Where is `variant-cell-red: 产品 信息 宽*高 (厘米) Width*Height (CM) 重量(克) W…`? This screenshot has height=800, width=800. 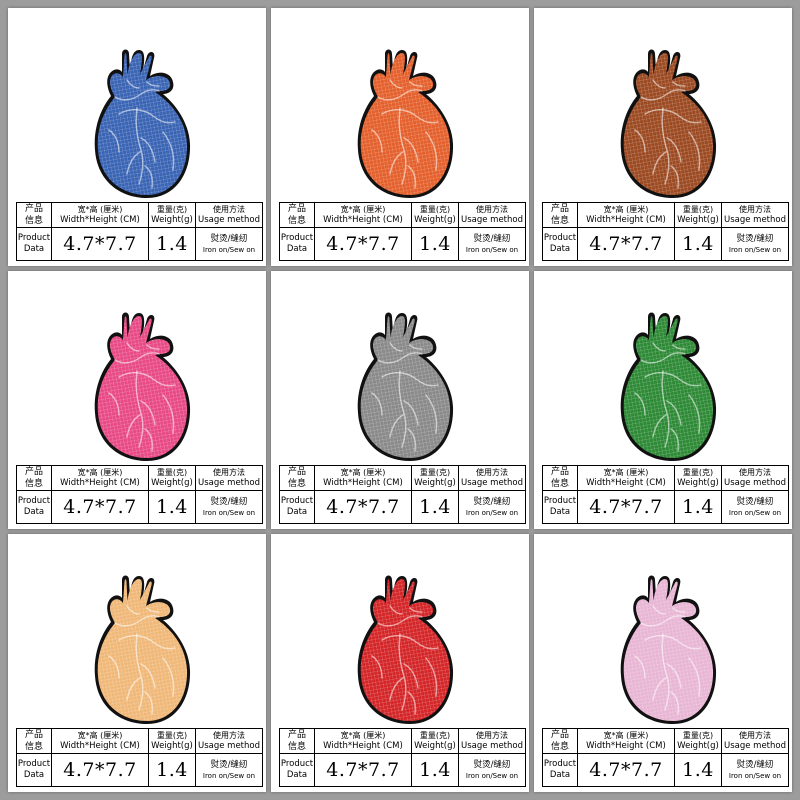
variant-cell-red: 产品 信息 宽*高 (厘米) Width*Height (CM) 重量(克) W… is located at coordinates (400, 663).